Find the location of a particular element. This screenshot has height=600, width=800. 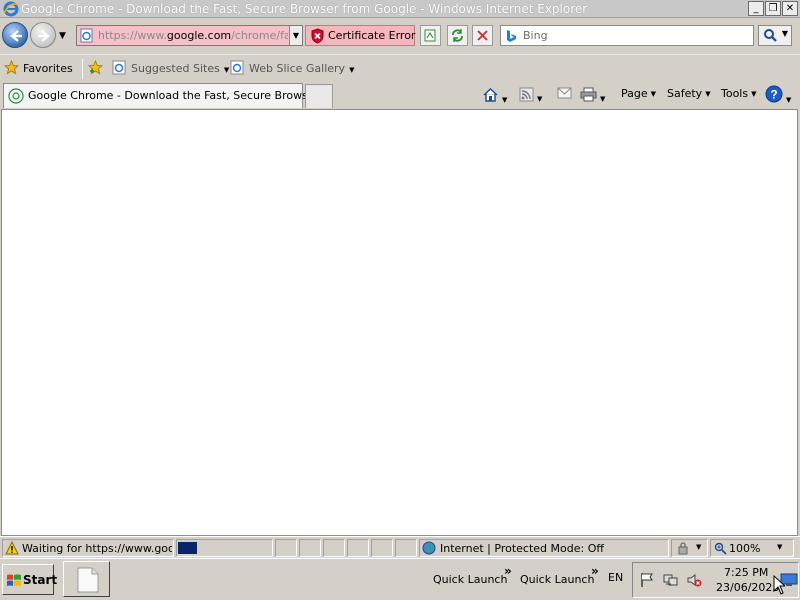

home-icon is located at coordinates (490, 95).